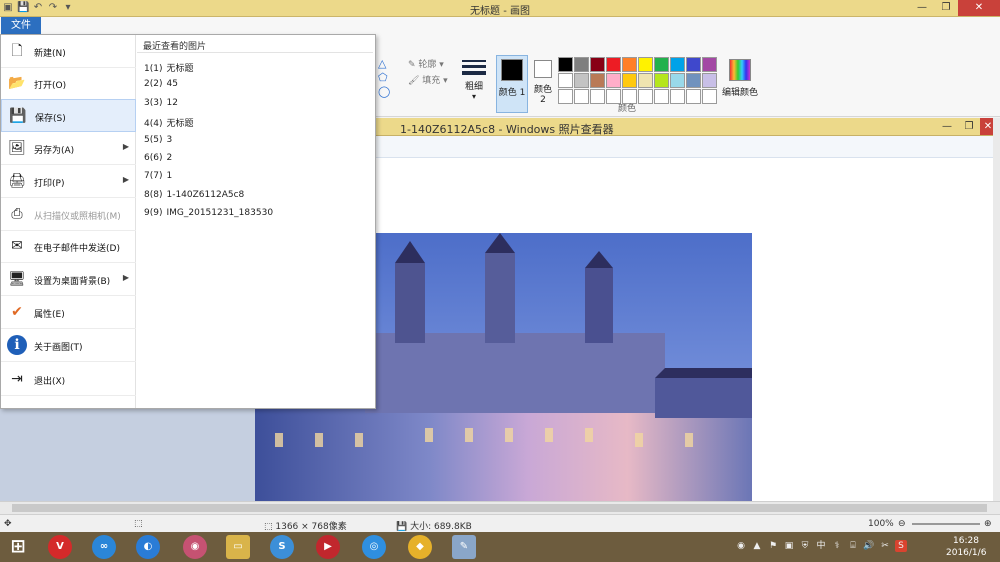 The height and width of the screenshot is (562, 1000). Describe the element at coordinates (757, 546) in the screenshot. I see `tray-expand-icon: ▲` at that location.